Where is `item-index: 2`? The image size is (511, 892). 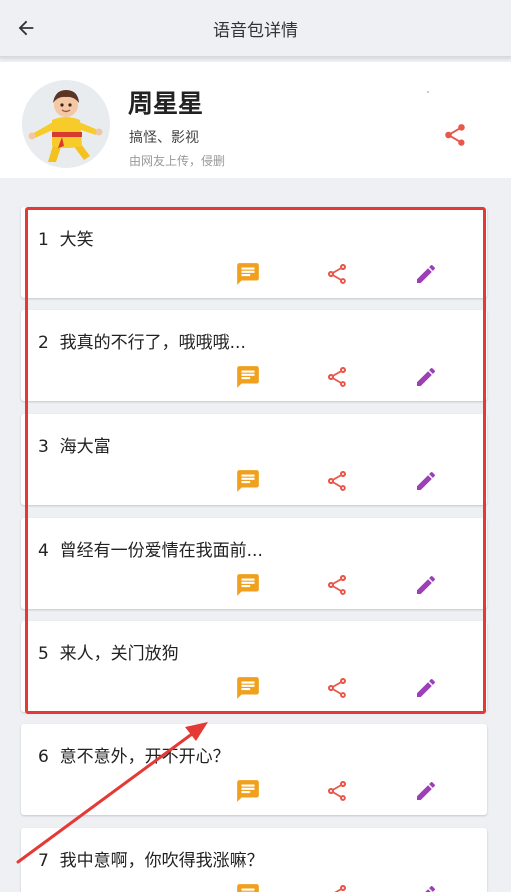 item-index: 2 is located at coordinates (43, 343).